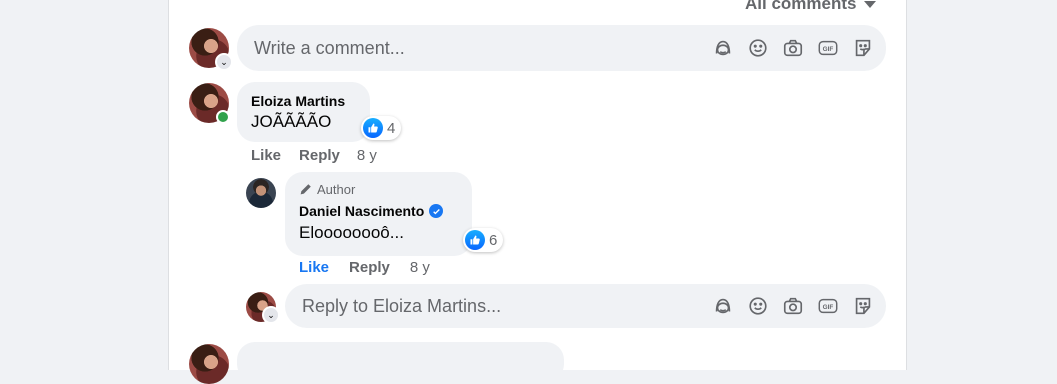 This screenshot has width=1057, height=384. I want to click on comment-timestamp: 8 y, so click(367, 155).